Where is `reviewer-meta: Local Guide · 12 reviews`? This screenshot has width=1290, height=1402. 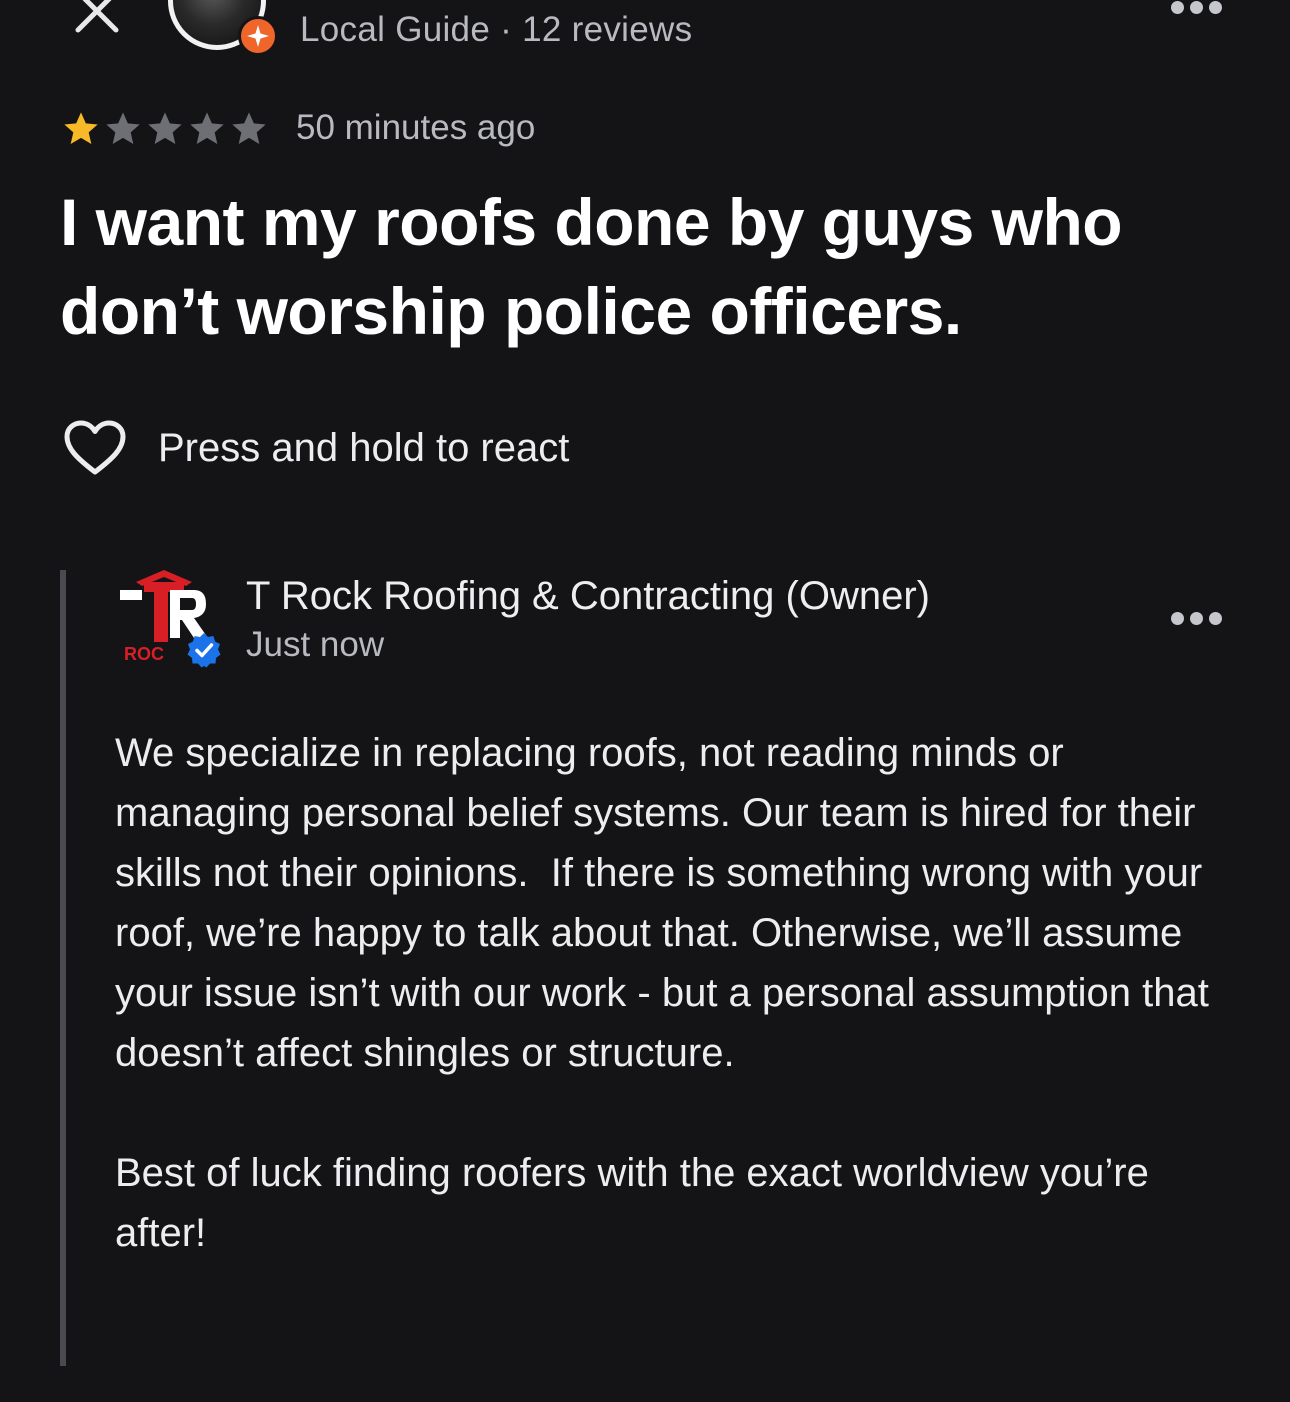
reviewer-meta: Local Guide · 12 reviews is located at coordinates (496, 29).